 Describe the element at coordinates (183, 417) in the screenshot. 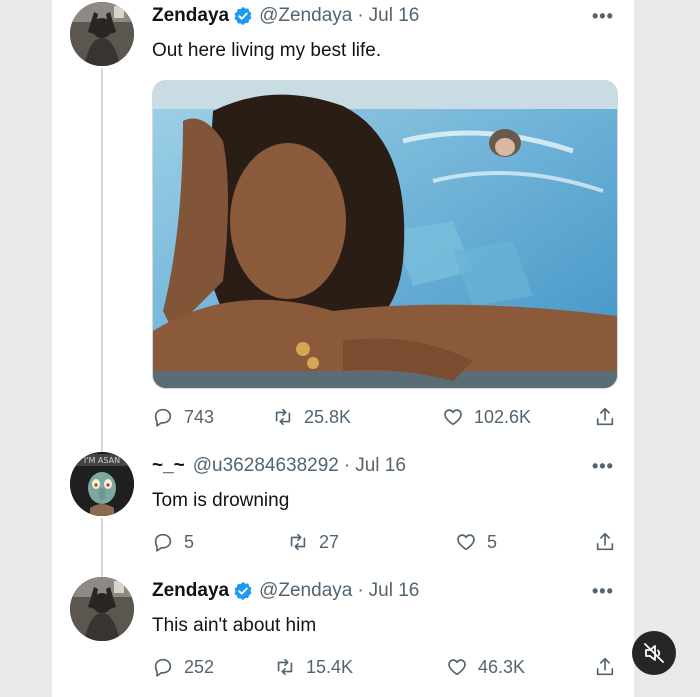

I see `reply-button: 743` at that location.